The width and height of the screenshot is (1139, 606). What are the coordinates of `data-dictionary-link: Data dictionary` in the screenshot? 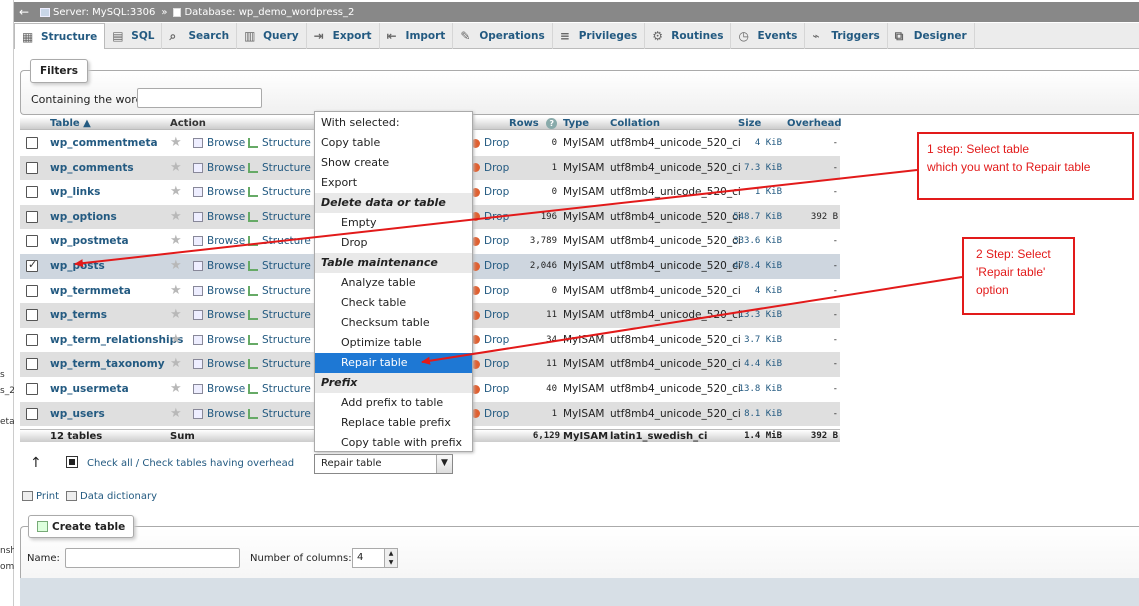 It's located at (111, 496).